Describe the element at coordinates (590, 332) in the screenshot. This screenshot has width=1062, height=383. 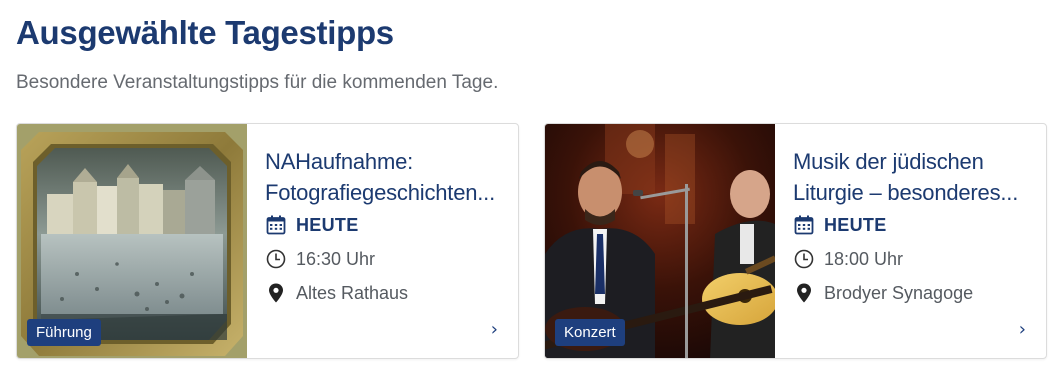
I see `category-badge: Konzert` at that location.